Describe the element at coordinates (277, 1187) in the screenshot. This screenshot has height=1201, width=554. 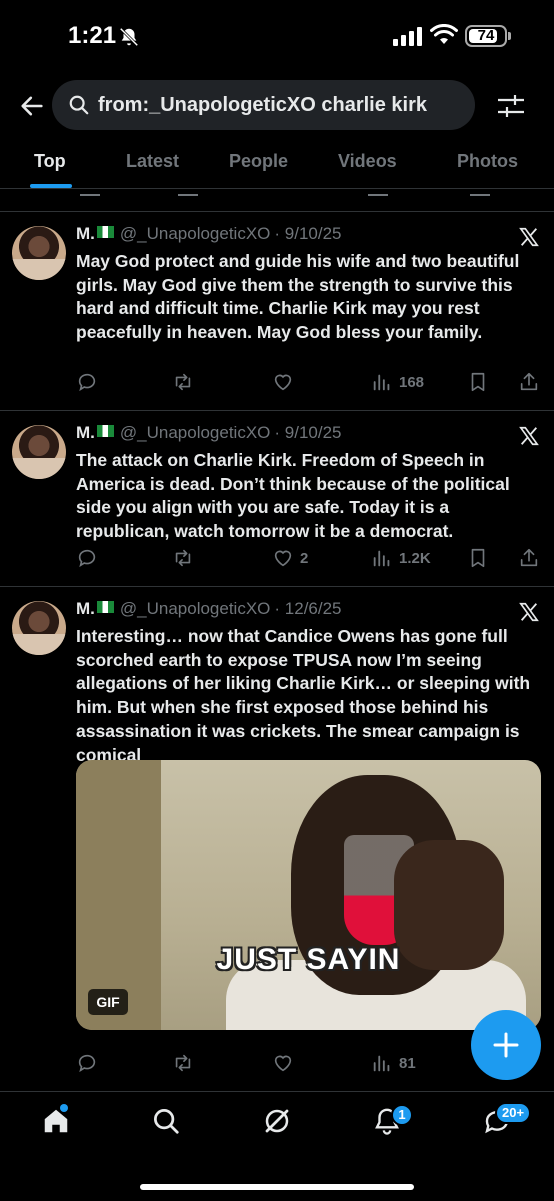
I see `home-indicator` at that location.